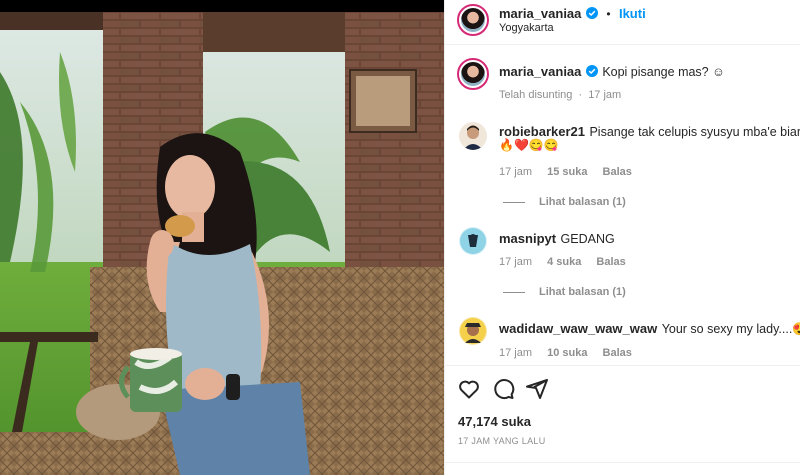 The width and height of the screenshot is (800, 475). I want to click on comment-text: GEDANG, so click(587, 239).